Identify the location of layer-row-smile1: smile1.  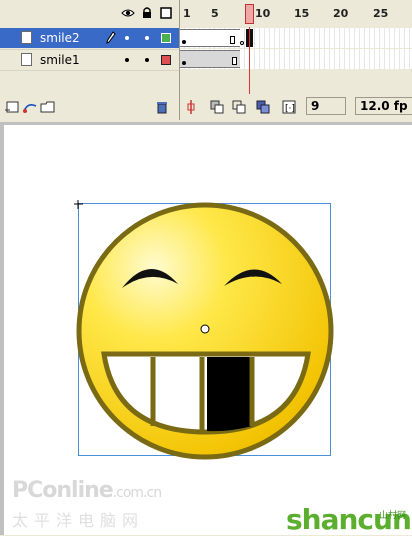
(89, 60).